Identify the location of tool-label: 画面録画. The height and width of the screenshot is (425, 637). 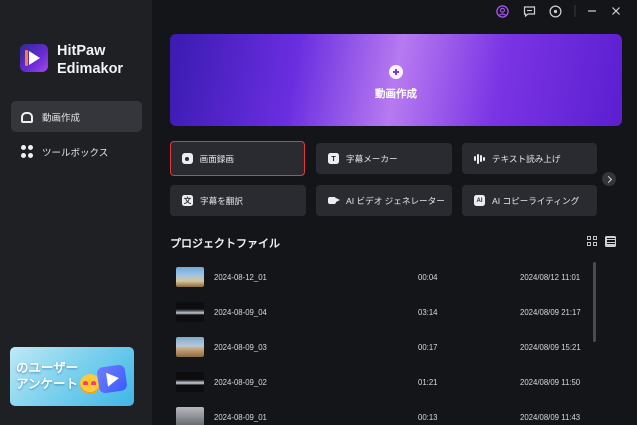
(216, 158).